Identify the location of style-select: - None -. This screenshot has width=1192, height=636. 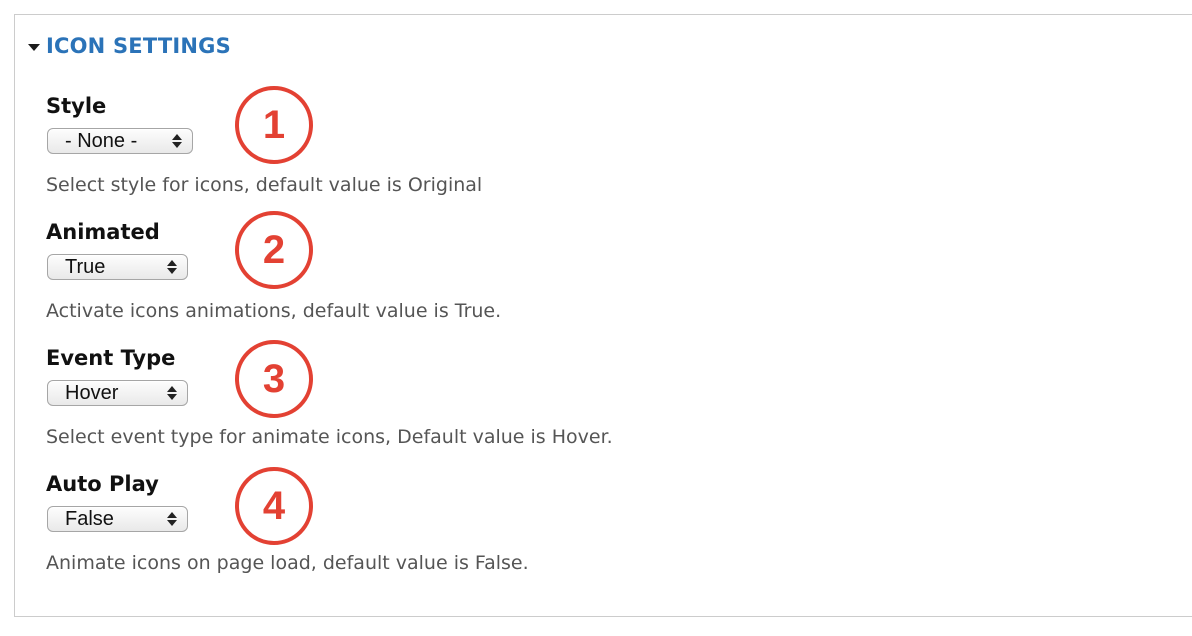
(120, 141).